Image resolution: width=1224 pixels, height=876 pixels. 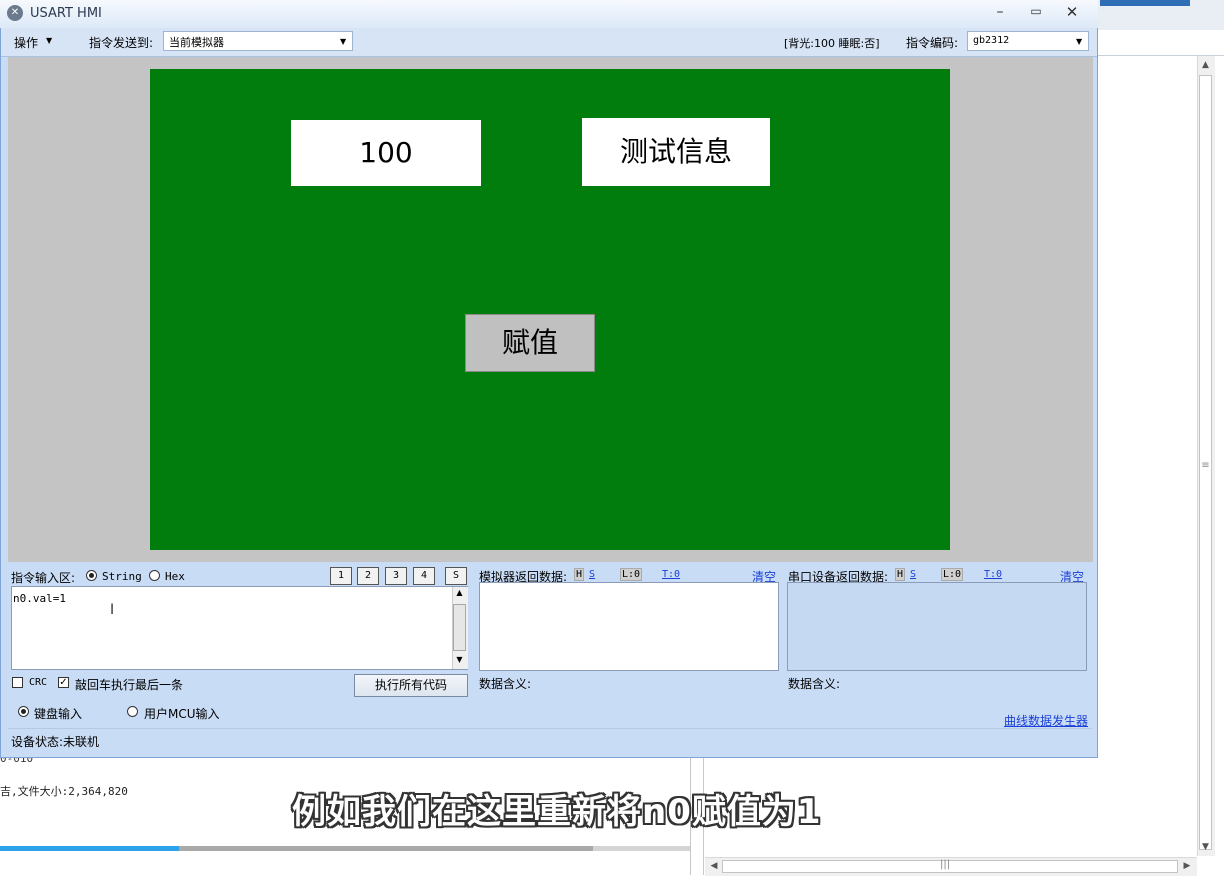 I want to click on serial-data-meaning-label: 数据含义:, so click(x=814, y=684).